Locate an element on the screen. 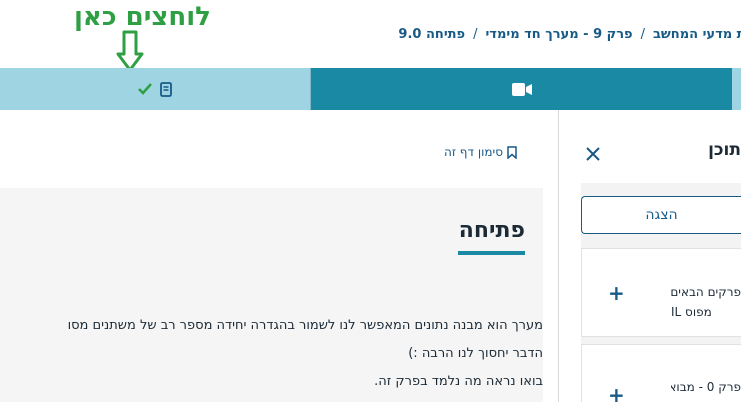 The width and height of the screenshot is (741, 402). sidebar-section-line: פרק 0 - מבוא is located at coordinates (706, 387).